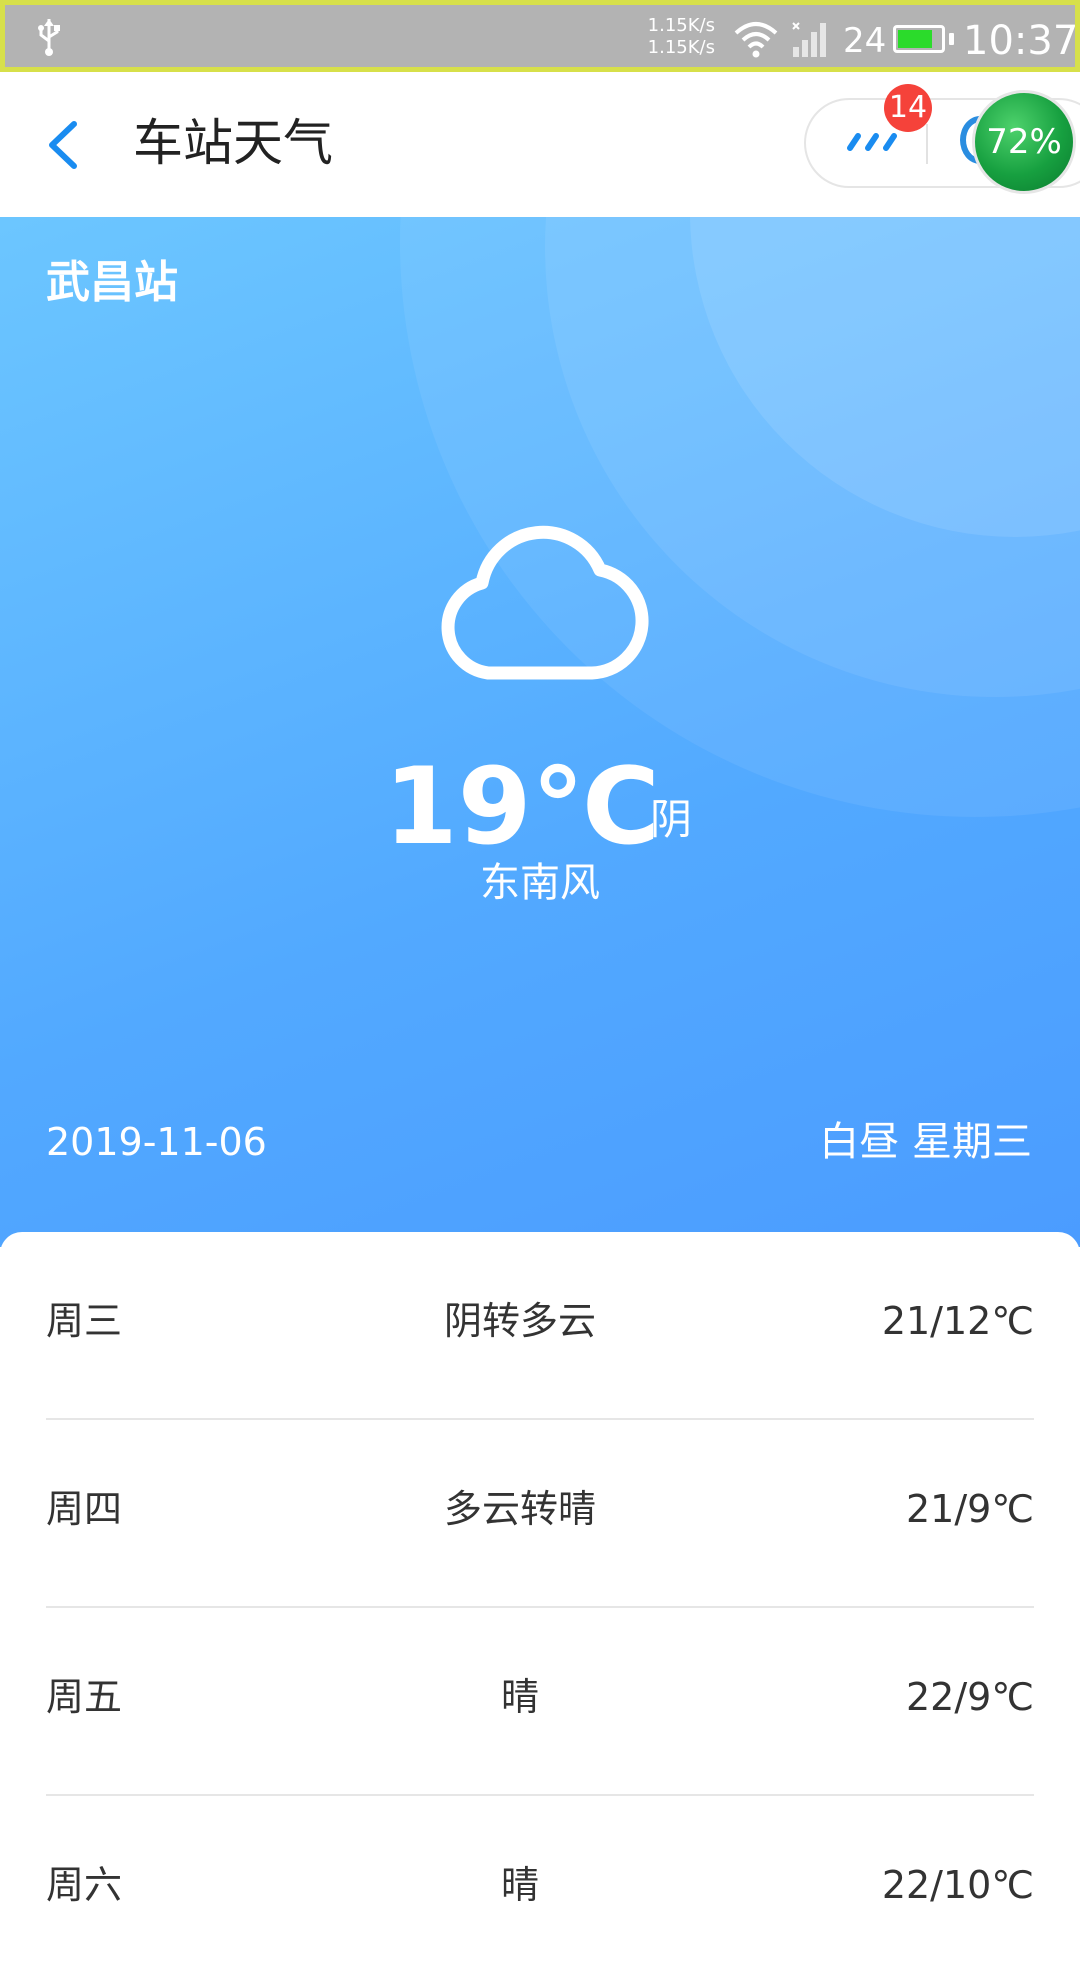 This screenshot has width=1080, height=1984. What do you see at coordinates (84, 1697) in the screenshot?
I see `forecast-day: 周五` at bounding box center [84, 1697].